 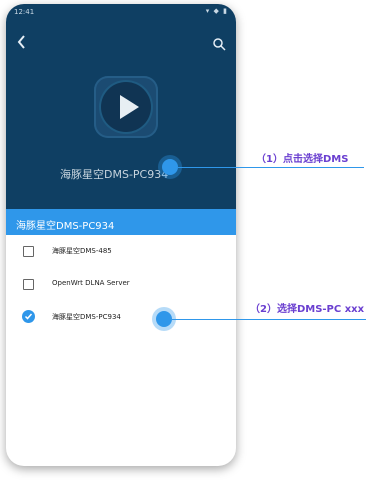 I want to click on play-icon, so click(x=129, y=107).